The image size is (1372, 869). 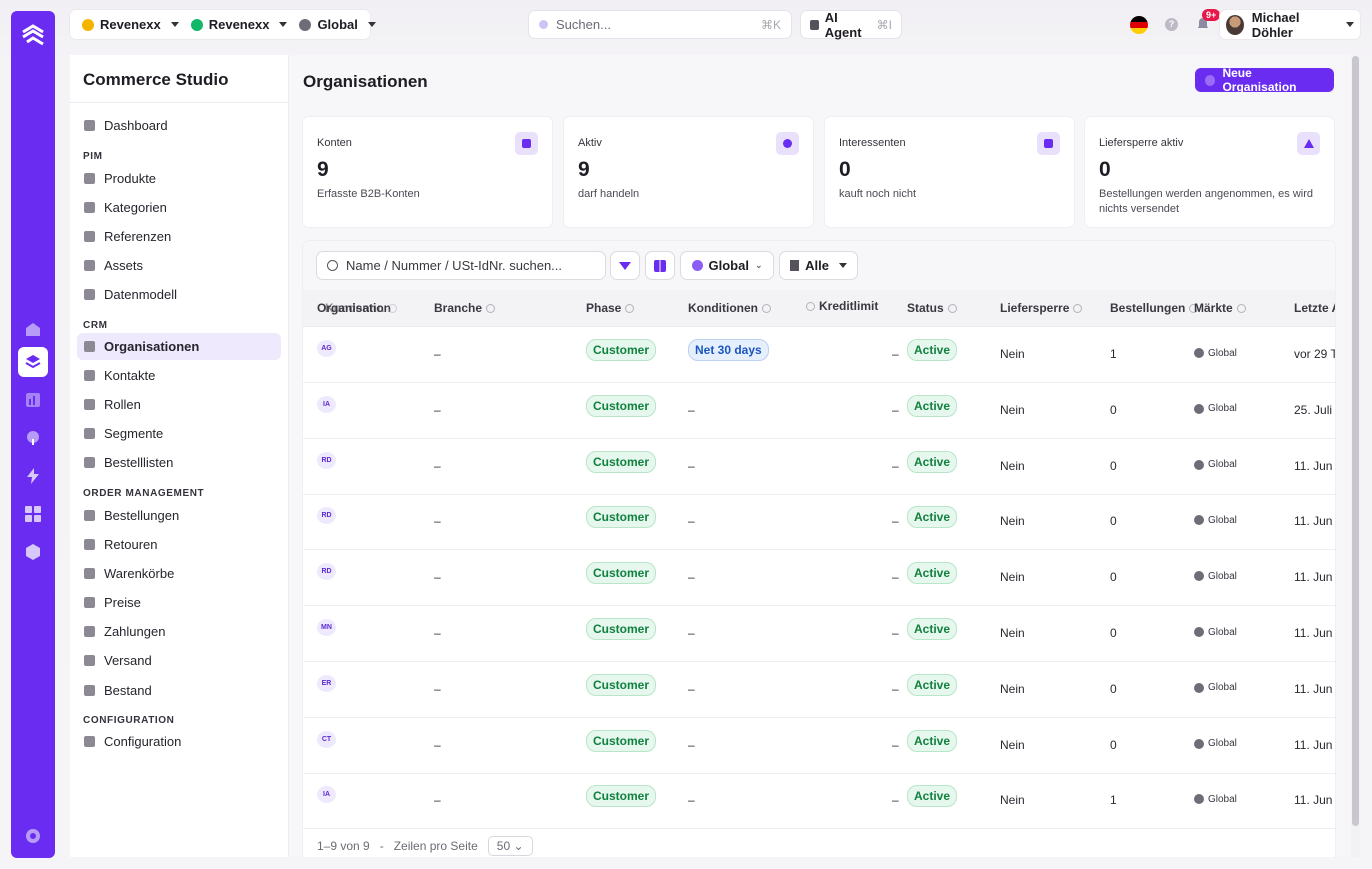 What do you see at coordinates (179, 741) in the screenshot?
I see `sidebar-item-configuration: Configuration` at bounding box center [179, 741].